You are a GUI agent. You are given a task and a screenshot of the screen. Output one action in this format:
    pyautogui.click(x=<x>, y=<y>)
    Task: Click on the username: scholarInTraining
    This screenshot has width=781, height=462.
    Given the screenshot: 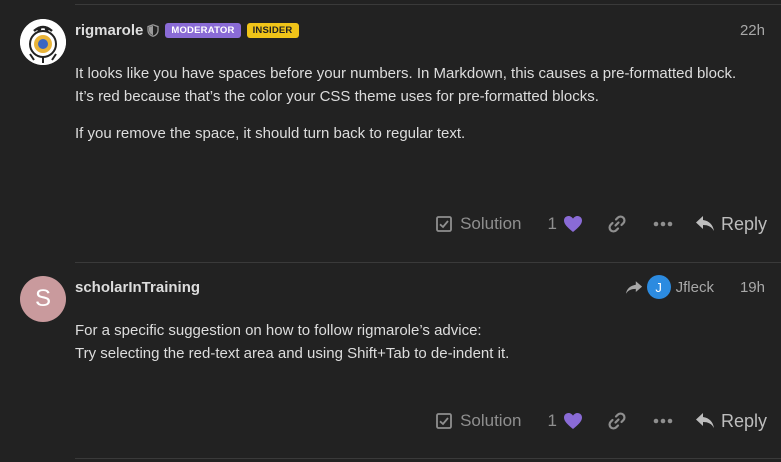 What is the action you would take?
    pyautogui.click(x=137, y=287)
    